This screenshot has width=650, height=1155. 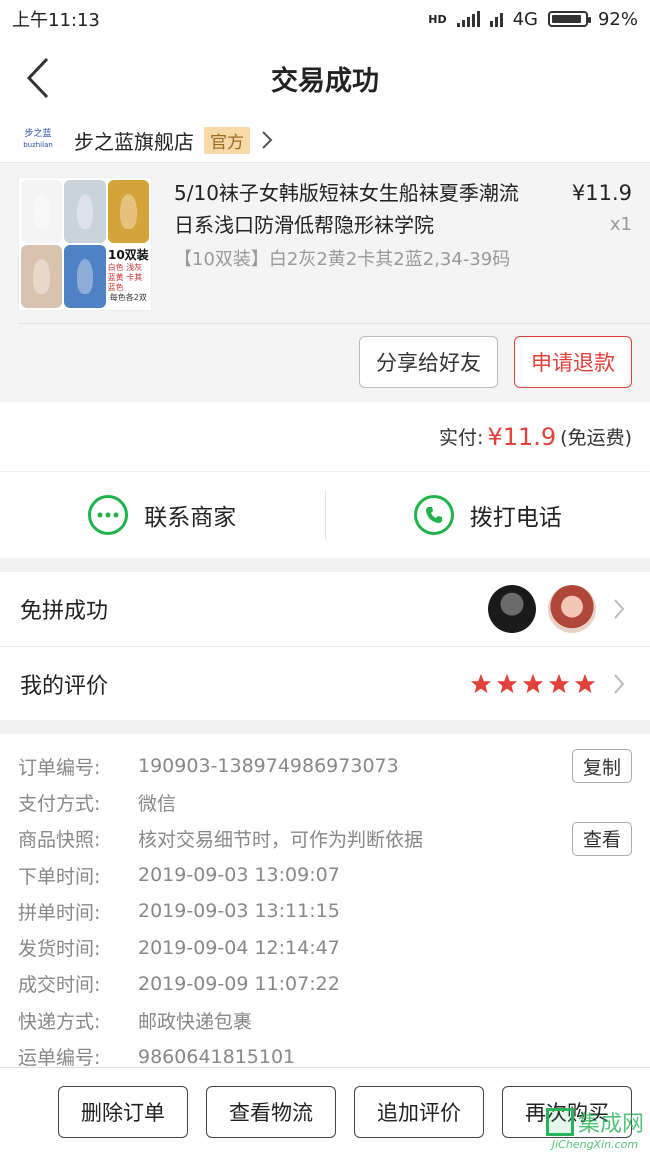 What do you see at coordinates (461, 438) in the screenshot?
I see `paid-label: 实付:` at bounding box center [461, 438].